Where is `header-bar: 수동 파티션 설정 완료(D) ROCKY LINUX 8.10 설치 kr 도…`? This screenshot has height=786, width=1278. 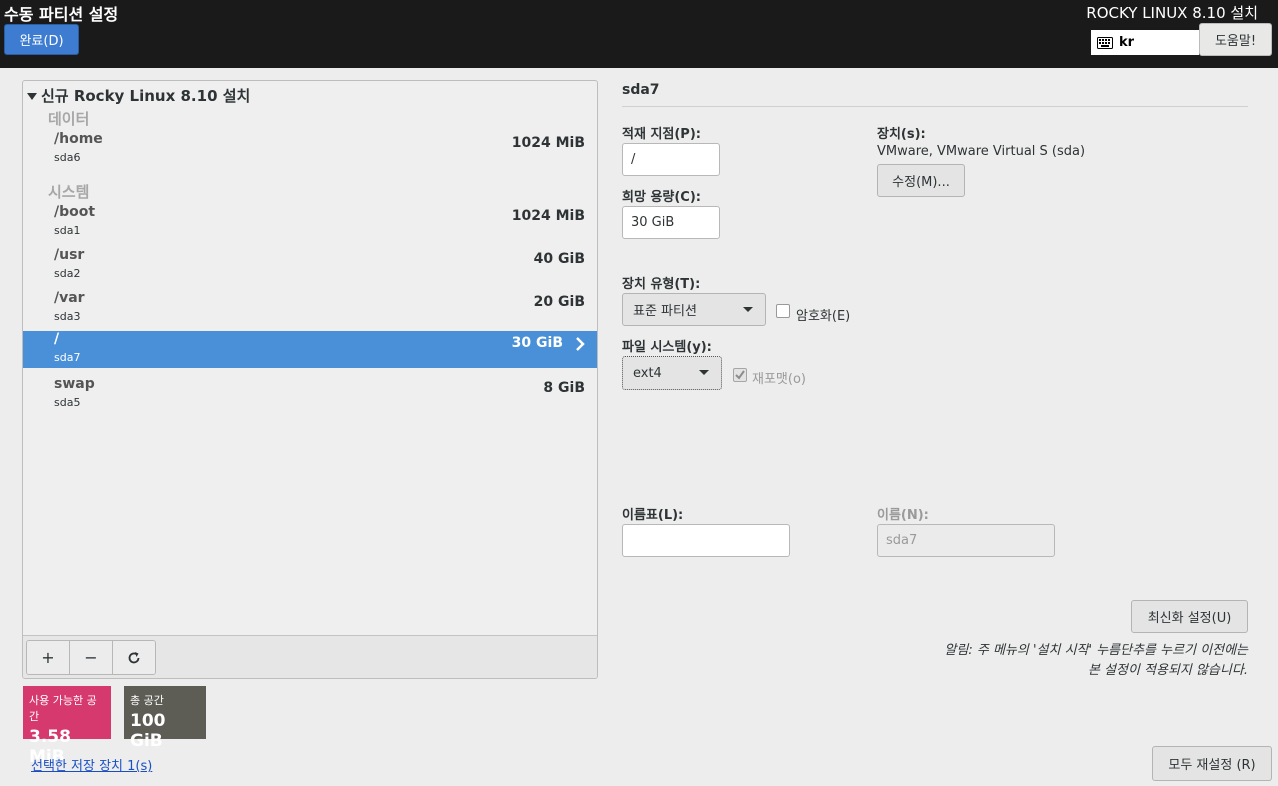 header-bar: 수동 파티션 설정 완료(D) ROCKY LINUX 8.10 설치 kr 도… is located at coordinates (639, 34).